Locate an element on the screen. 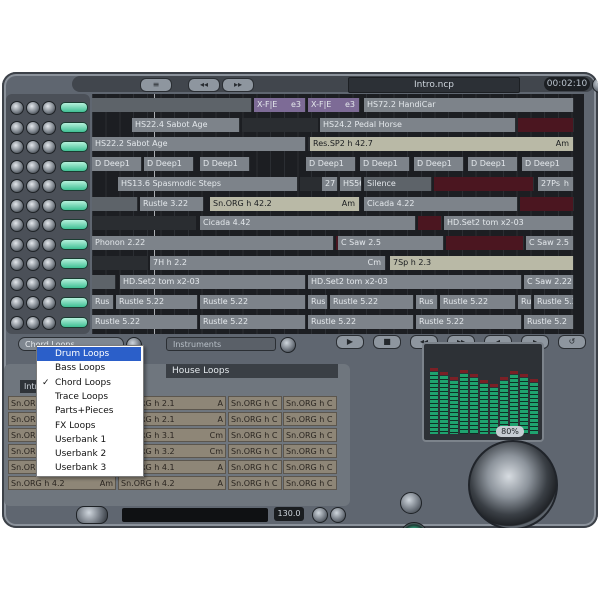  menu-item-userbank-2: Userbank 2 is located at coordinates (89, 454).